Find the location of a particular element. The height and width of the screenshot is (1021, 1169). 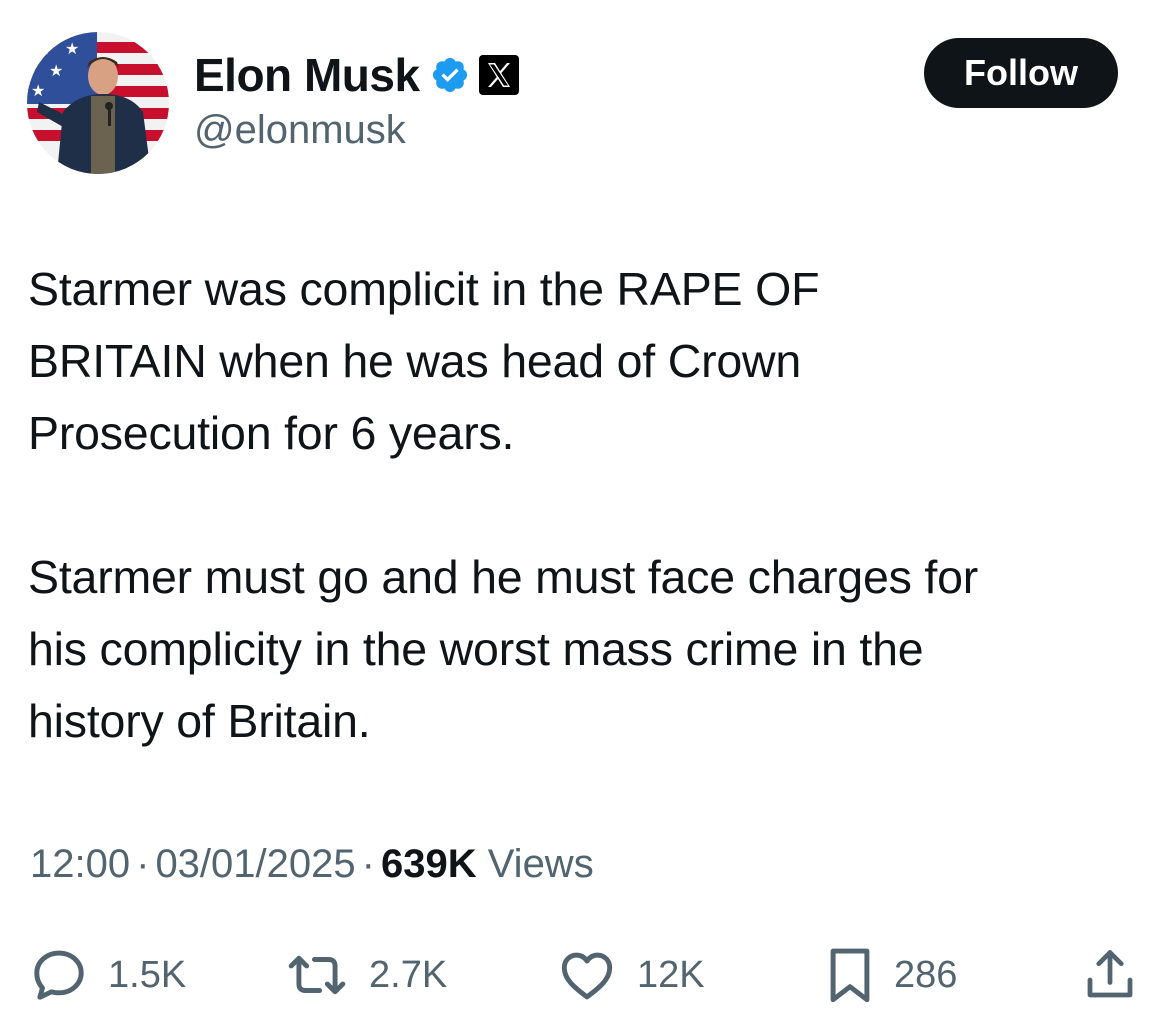

repost-icon is located at coordinates (317, 975).